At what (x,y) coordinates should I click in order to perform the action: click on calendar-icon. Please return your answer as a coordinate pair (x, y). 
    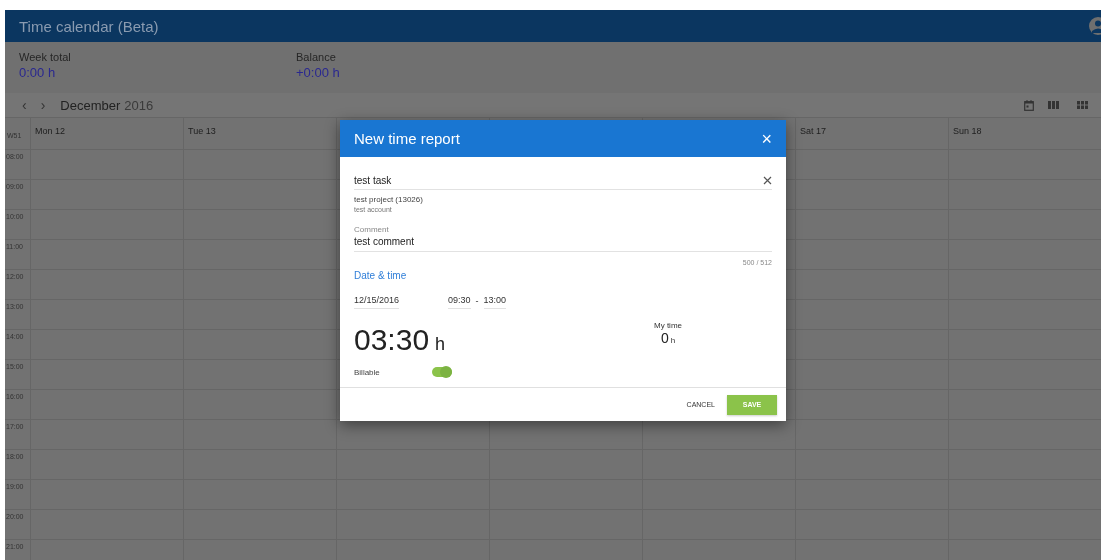
    Looking at the image, I should click on (1029, 105).